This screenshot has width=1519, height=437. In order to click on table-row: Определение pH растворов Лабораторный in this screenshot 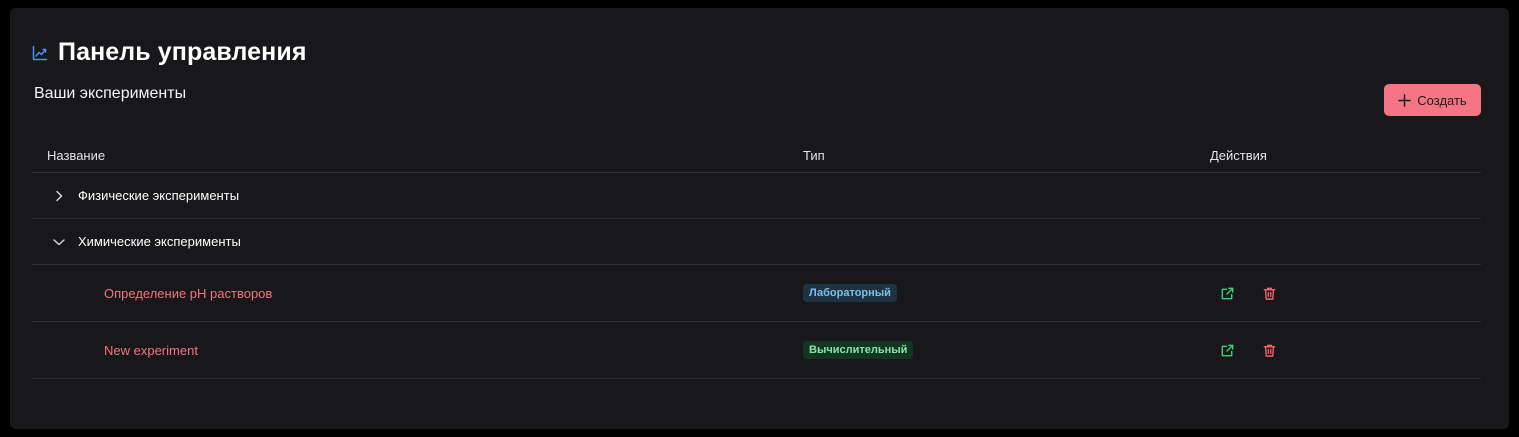, I will do `click(756, 293)`.